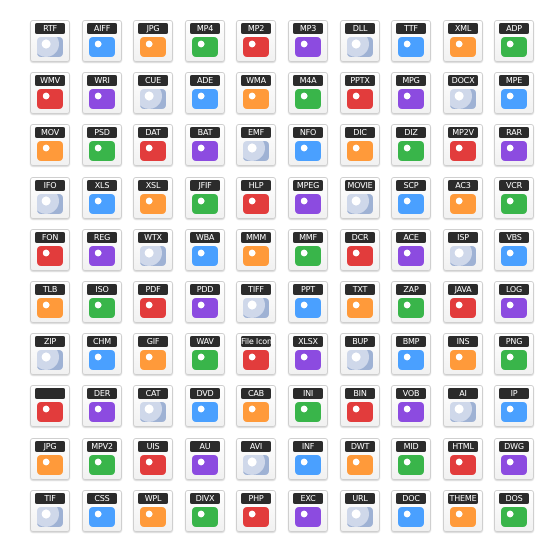  I want to click on file-icon: IFO, so click(50, 198).